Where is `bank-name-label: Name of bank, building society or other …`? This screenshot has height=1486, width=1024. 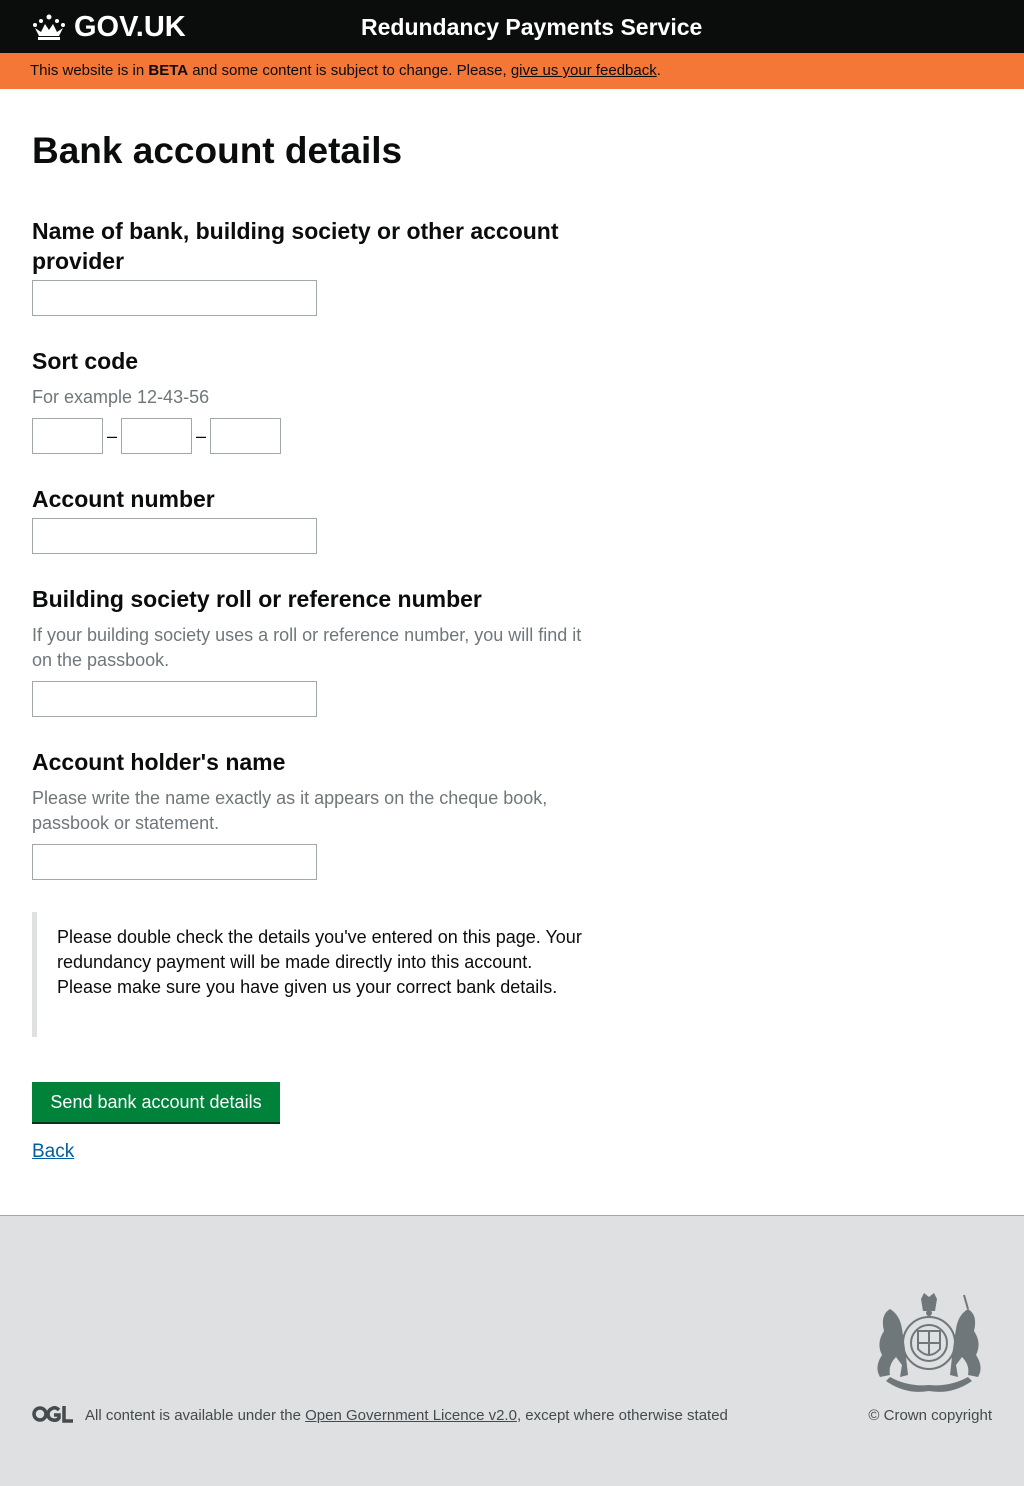 bank-name-label: Name of bank, building society or other … is located at coordinates (295, 246).